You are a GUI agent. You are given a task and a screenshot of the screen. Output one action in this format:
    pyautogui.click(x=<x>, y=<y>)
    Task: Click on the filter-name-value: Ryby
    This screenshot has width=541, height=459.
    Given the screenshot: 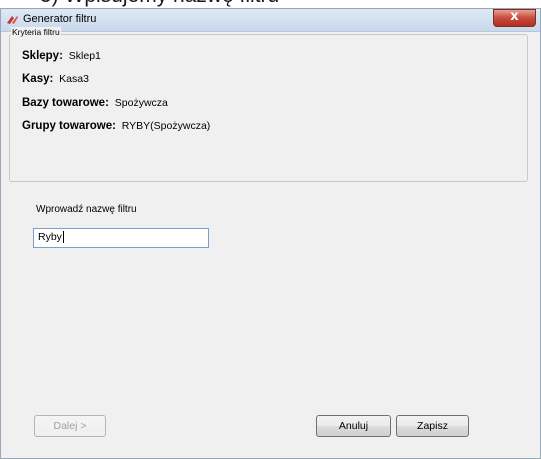 What is the action you would take?
    pyautogui.click(x=50, y=237)
    